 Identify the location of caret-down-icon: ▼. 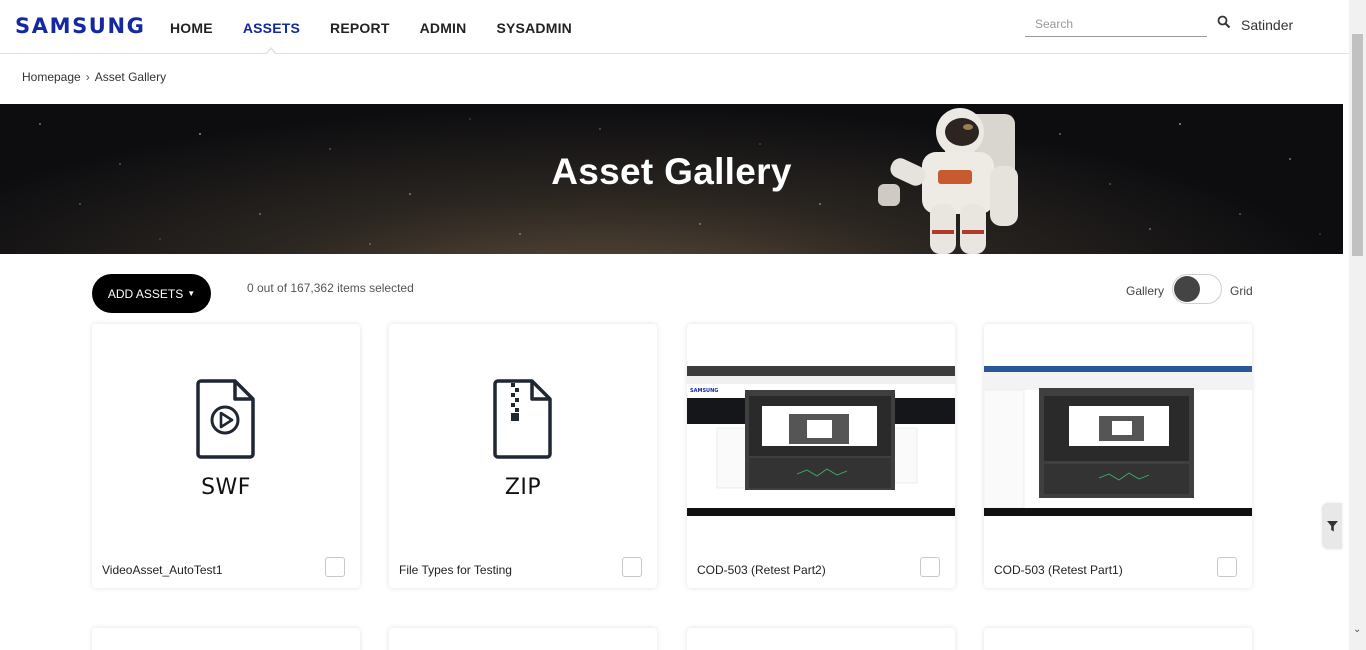
(191, 293).